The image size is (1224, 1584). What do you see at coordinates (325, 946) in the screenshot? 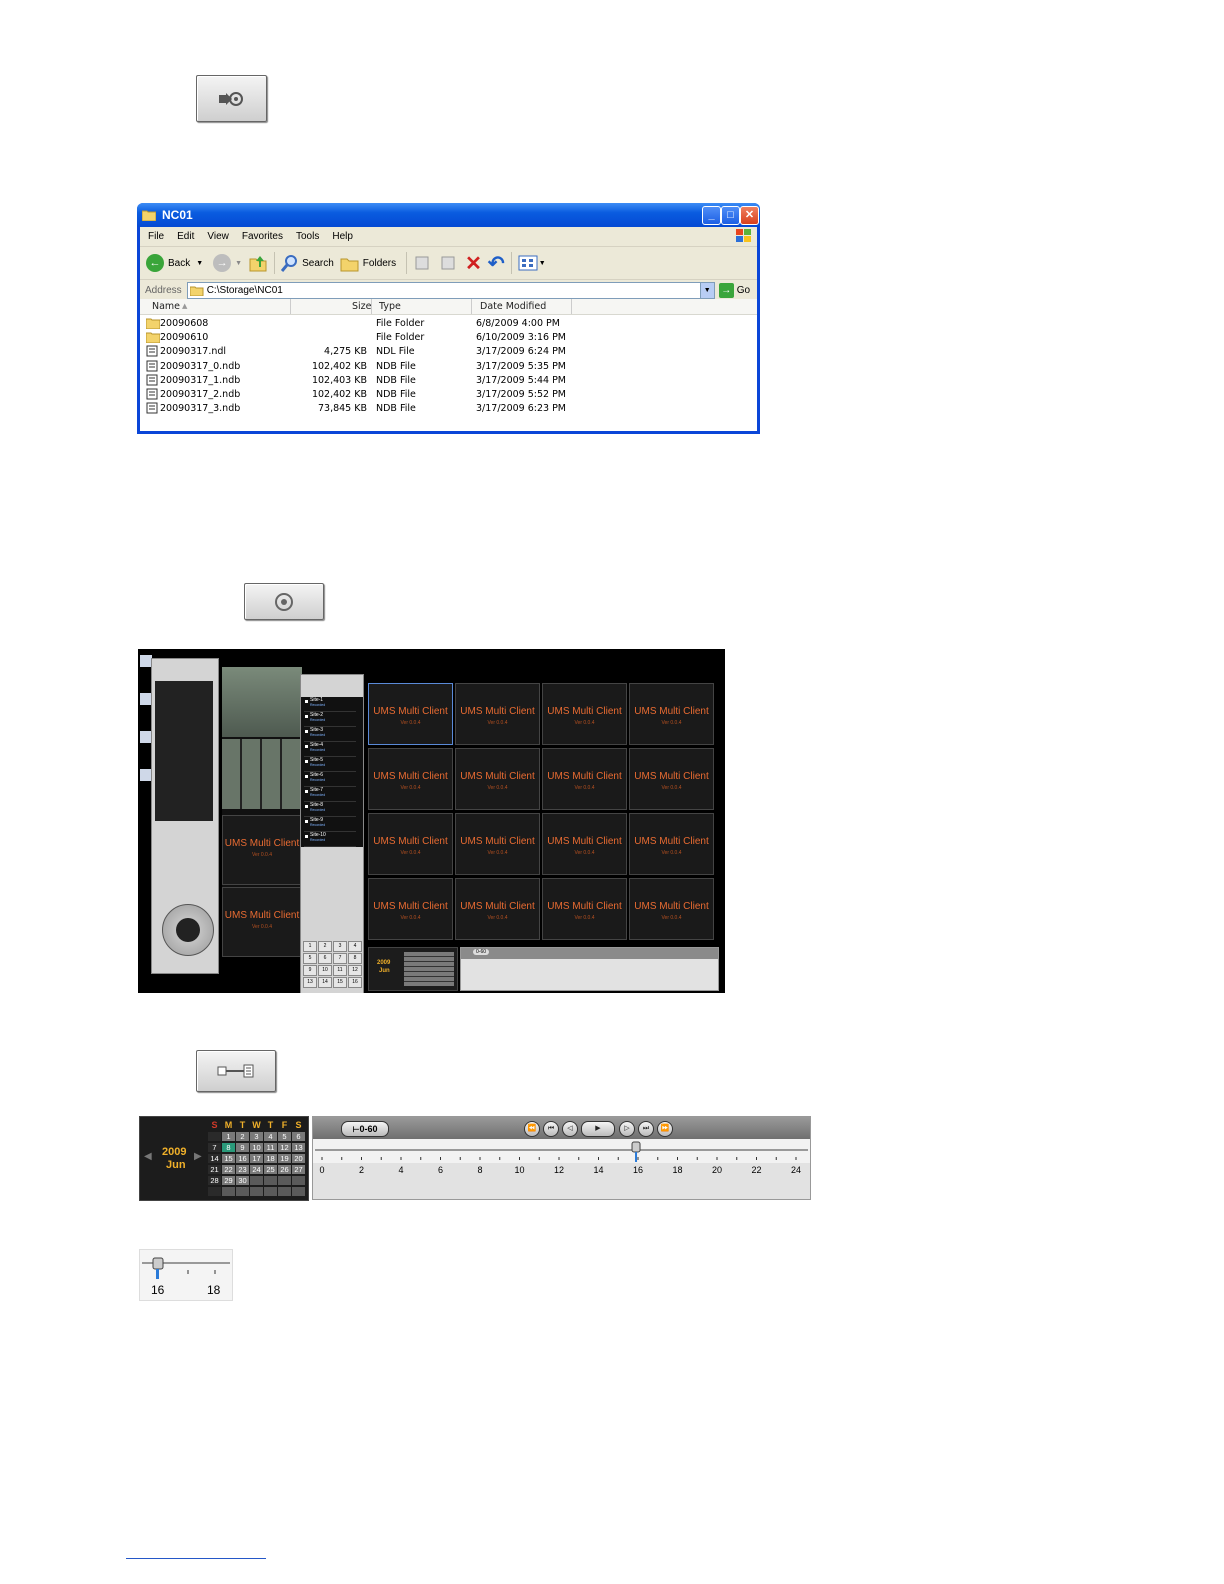
I see `channel-key: 2` at bounding box center [325, 946].